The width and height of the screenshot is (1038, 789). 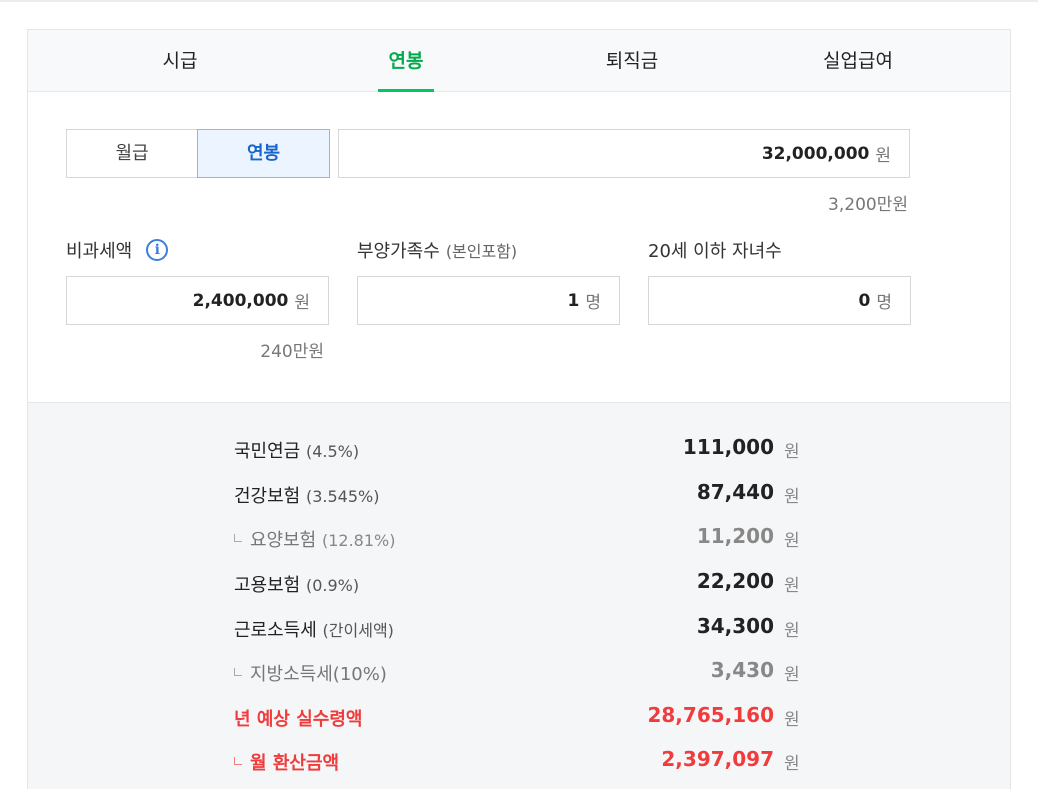 I want to click on nontax-unit: 원, so click(x=302, y=303).